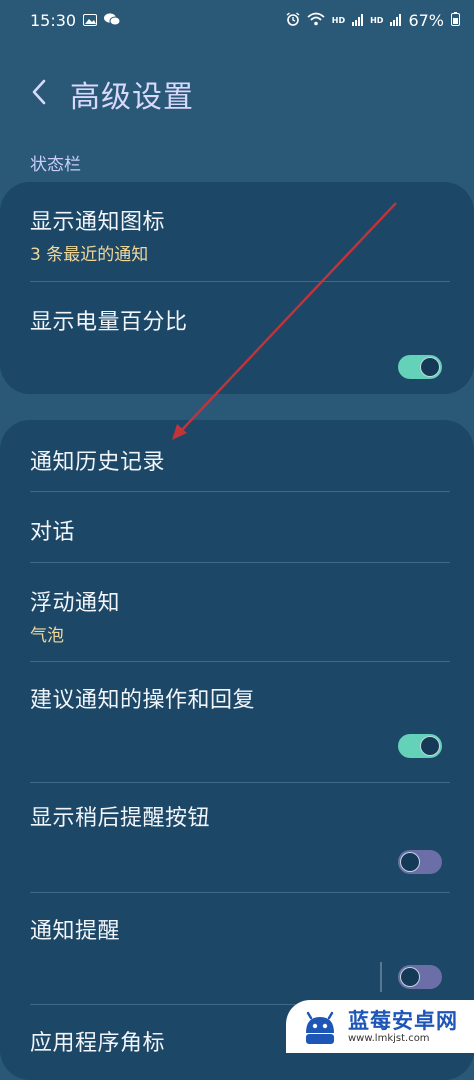 The height and width of the screenshot is (1080, 474). I want to click on battery-percentage-toggle, so click(420, 367).